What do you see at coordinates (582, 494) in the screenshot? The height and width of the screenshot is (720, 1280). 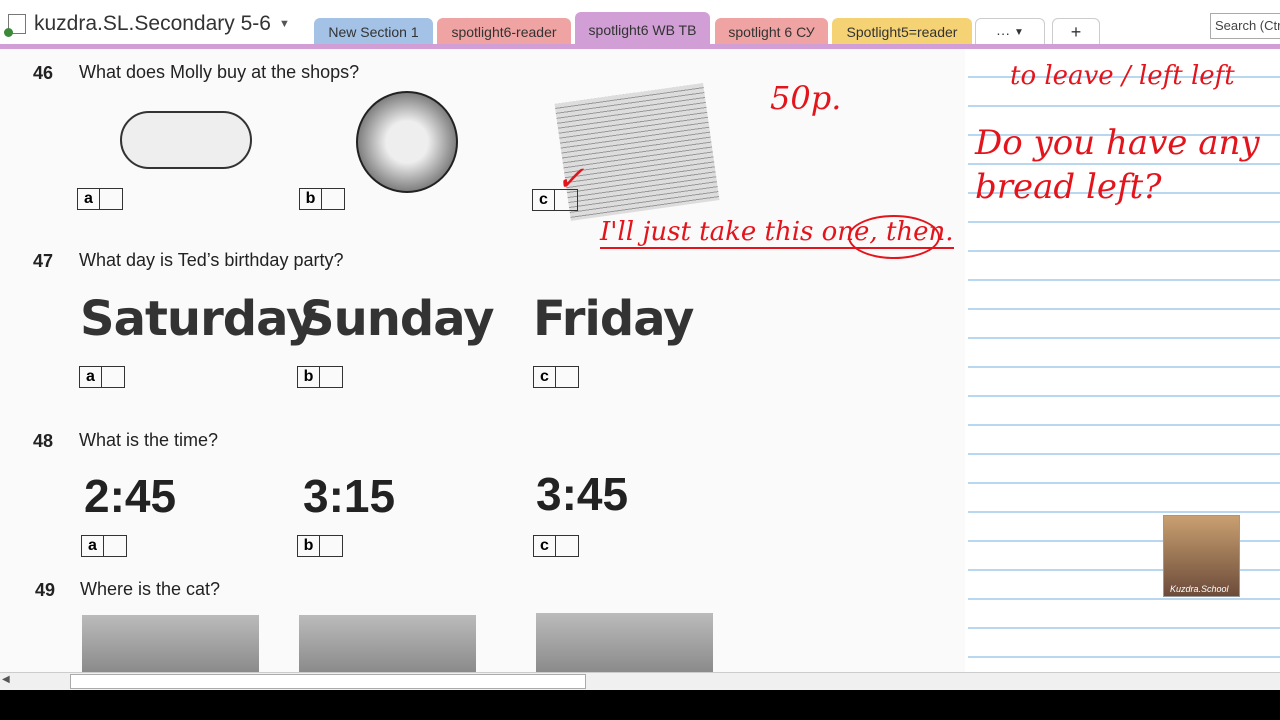 I see `choice-time-c: 3:45` at bounding box center [582, 494].